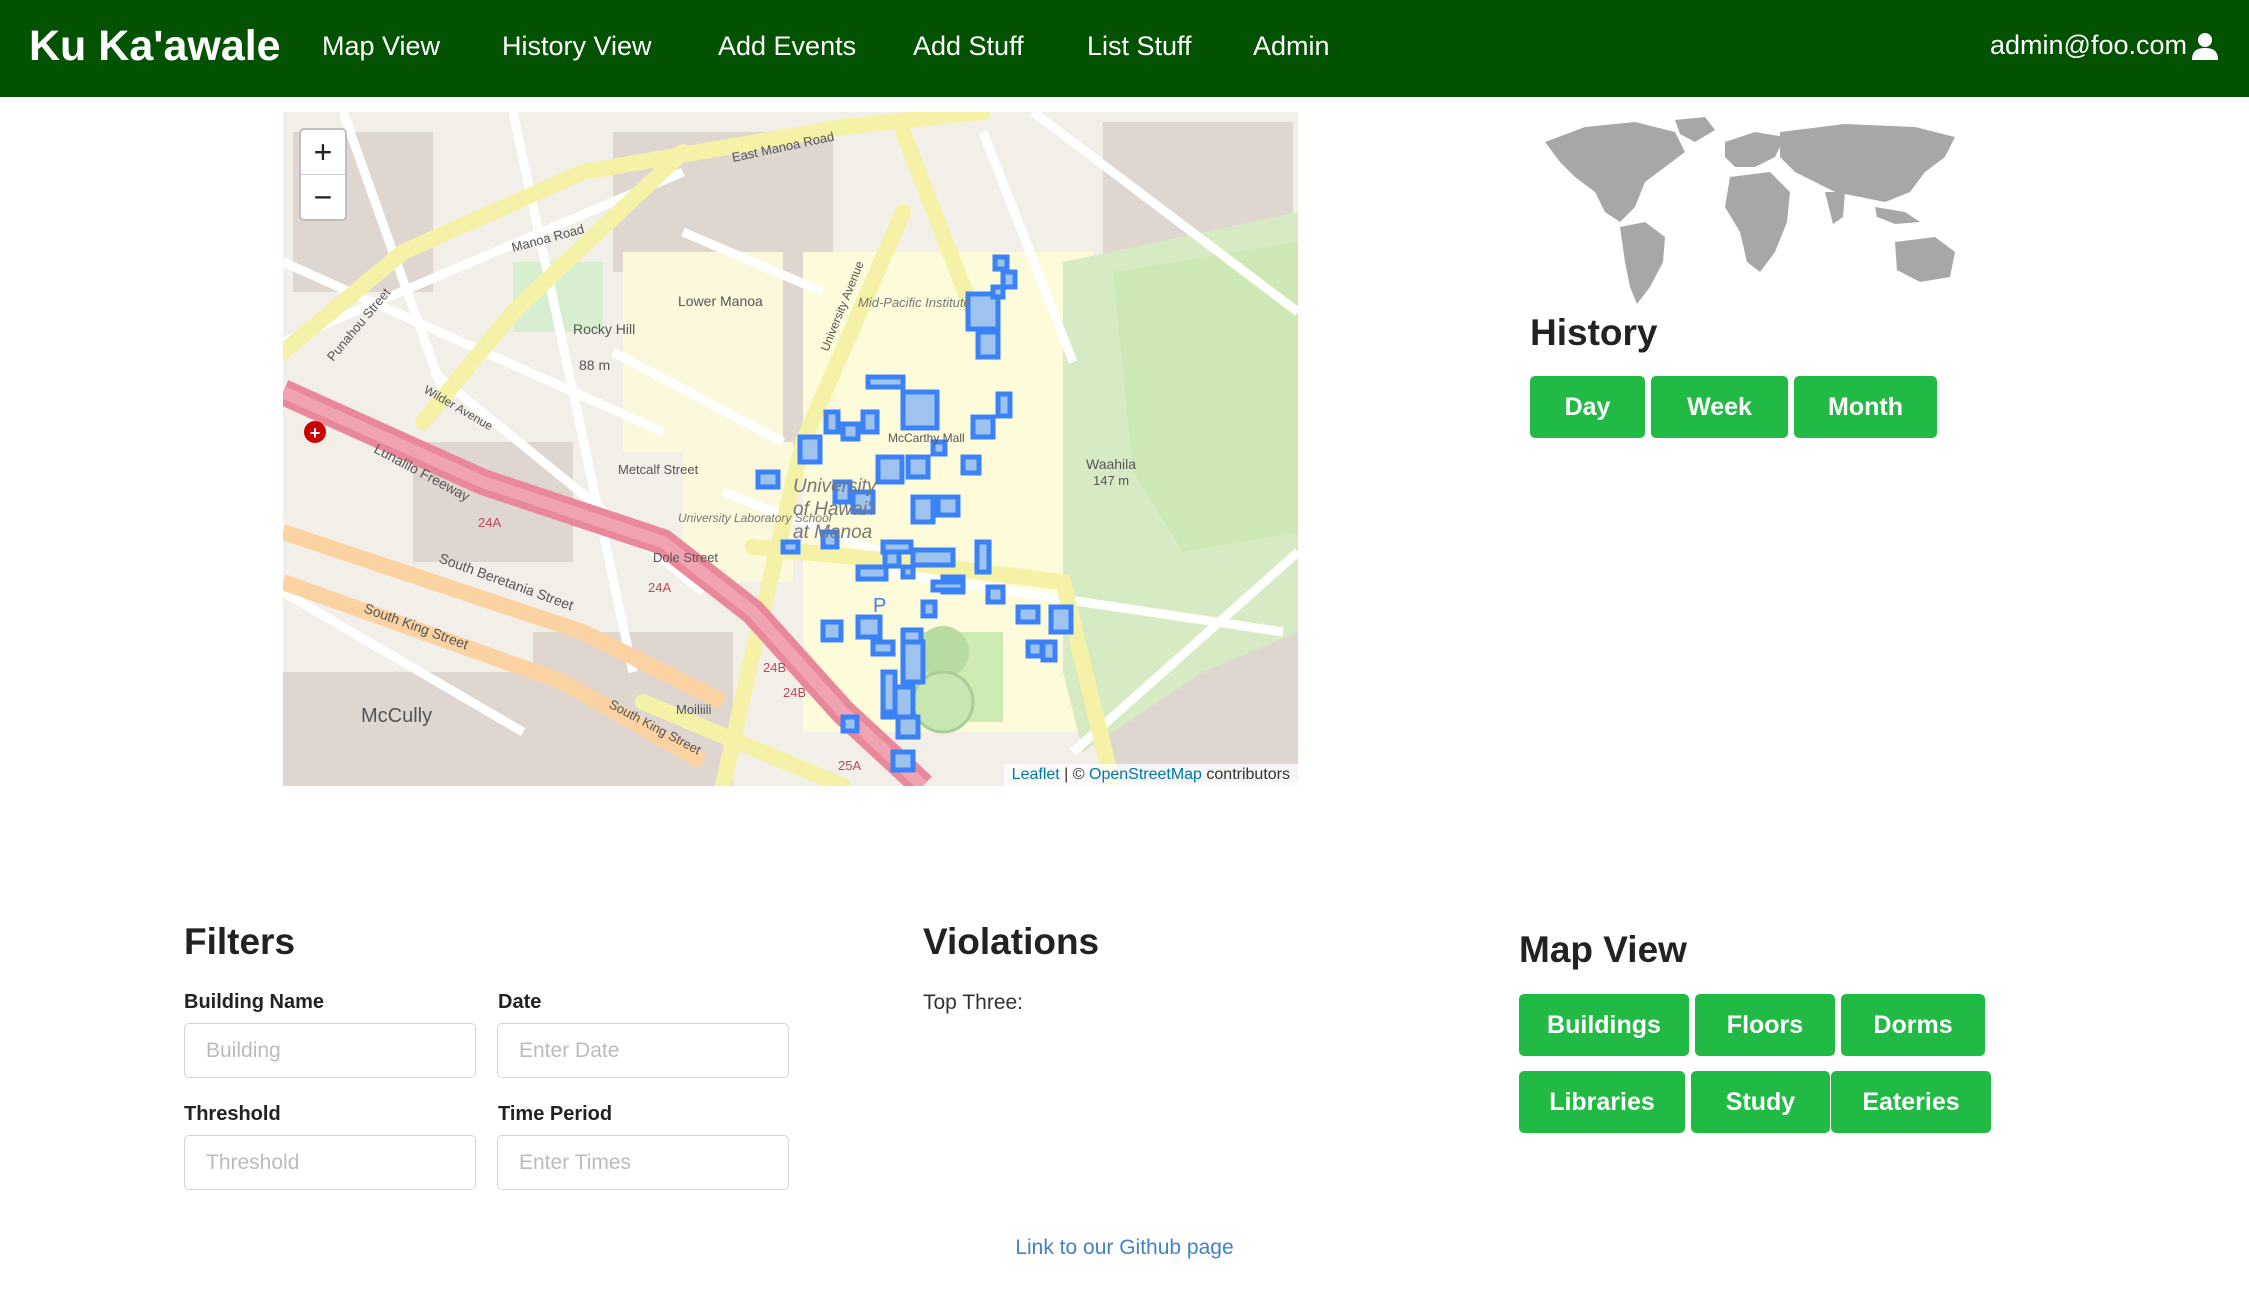  Describe the element at coordinates (1074, 774) in the screenshot. I see `attrib-sep: | ©` at that location.